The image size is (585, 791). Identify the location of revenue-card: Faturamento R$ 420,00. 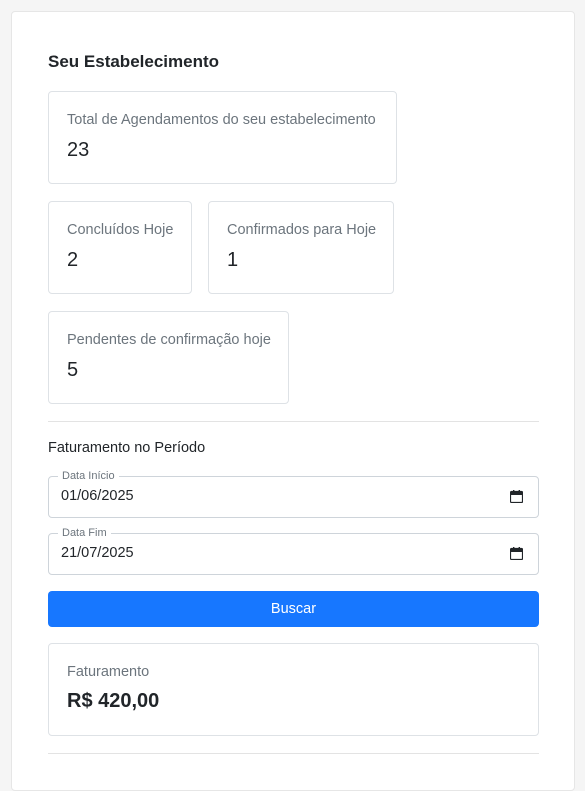
(293, 689).